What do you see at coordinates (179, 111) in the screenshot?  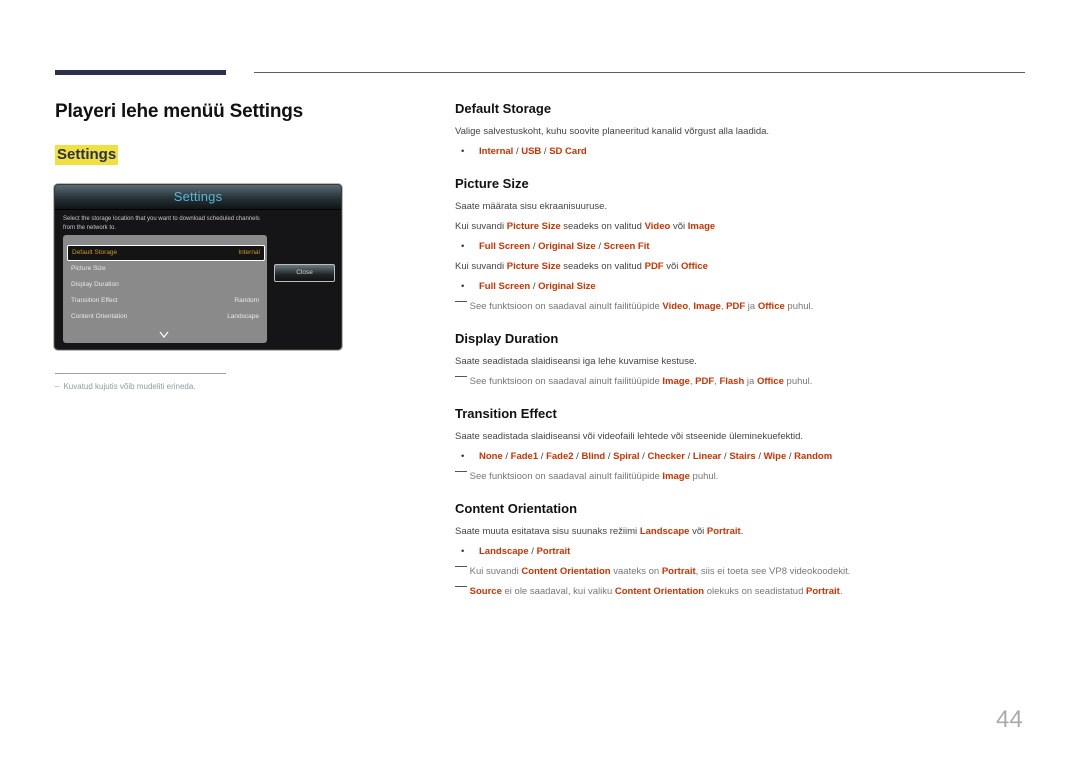 I see `page-title: Playeri lehe menüü Settings` at bounding box center [179, 111].